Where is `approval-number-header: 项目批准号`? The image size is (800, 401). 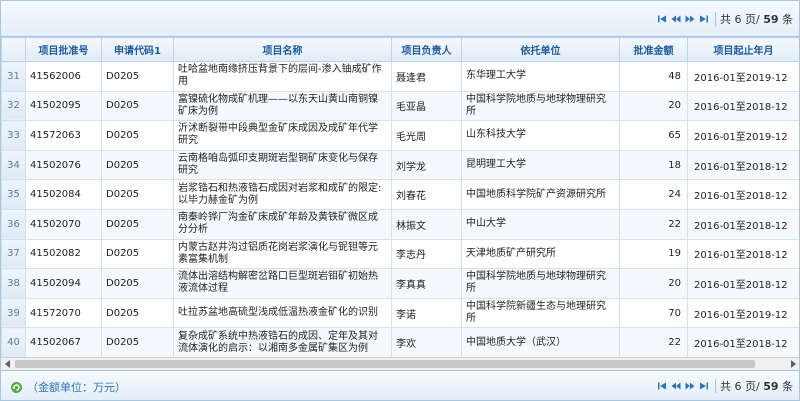
approval-number-header: 项目批准号 is located at coordinates (63, 49).